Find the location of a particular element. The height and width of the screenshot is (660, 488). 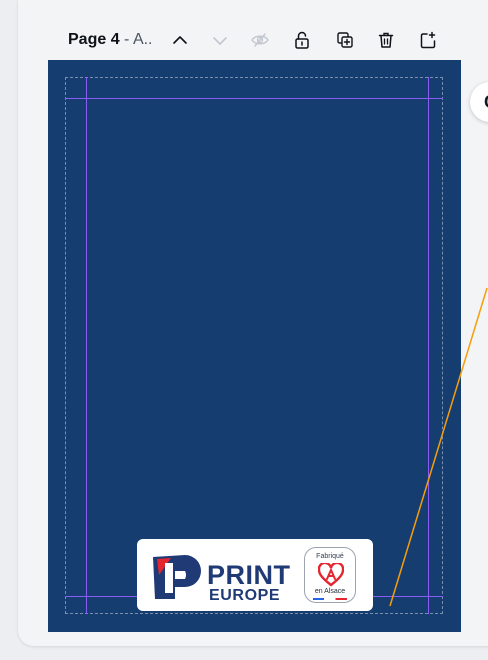

chevron-down-icon is located at coordinates (220, 40).